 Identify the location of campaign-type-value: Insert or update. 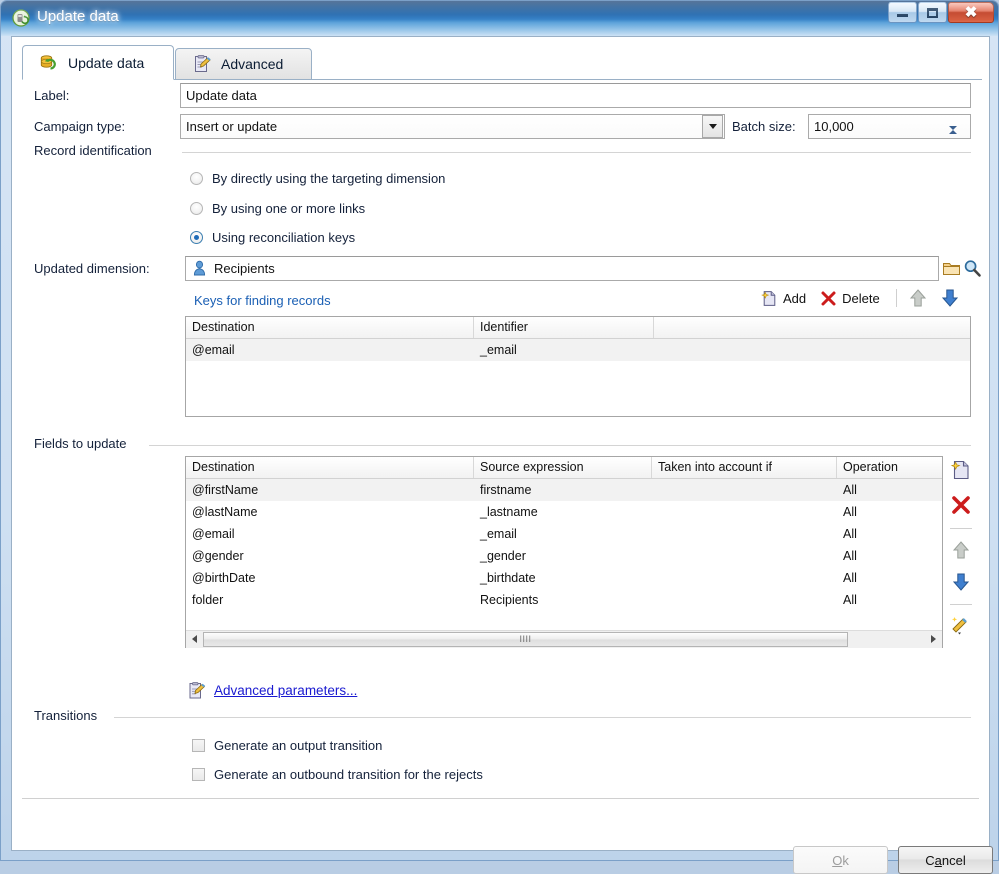
(232, 126).